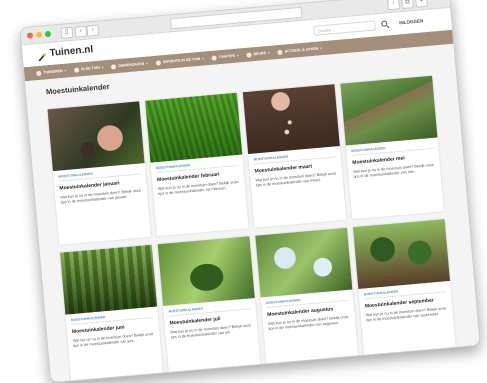 This screenshot has height=383, width=487. I want to click on nav-item-dierenzaken: DIERENZAKEN ▾, so click(129, 65).